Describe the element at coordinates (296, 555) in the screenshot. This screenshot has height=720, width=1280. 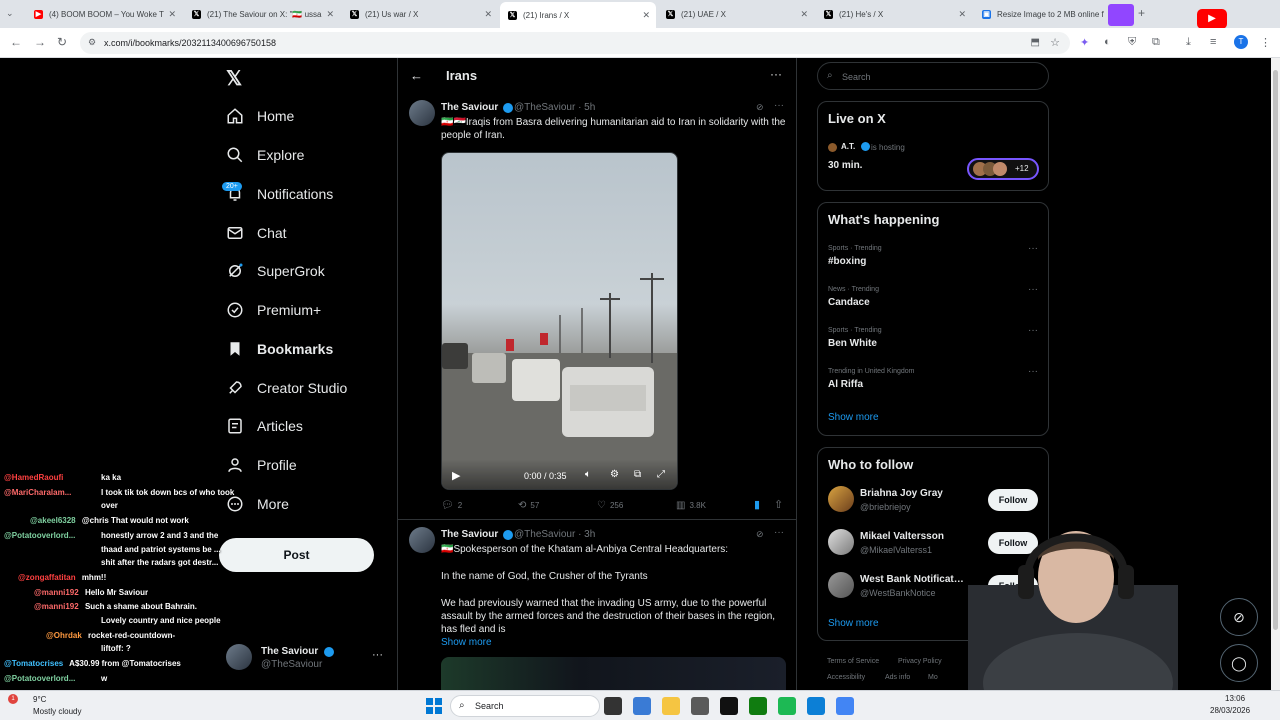
I see `post-button: Post` at that location.